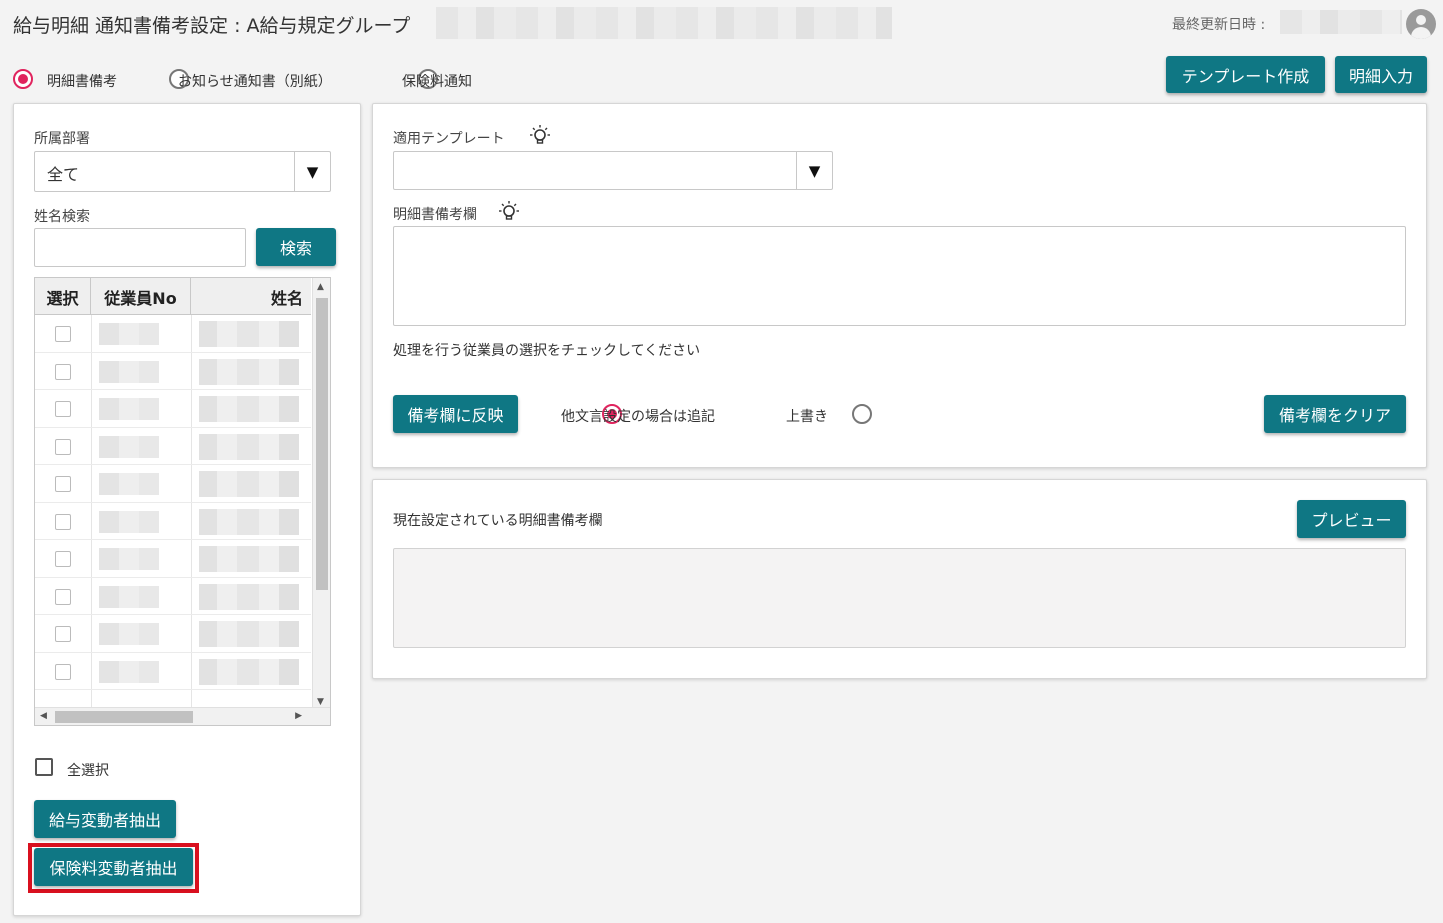  I want to click on employee-table: 選択 従業員No 姓名 ▲ ▼ ◀ ▶, so click(182, 501).